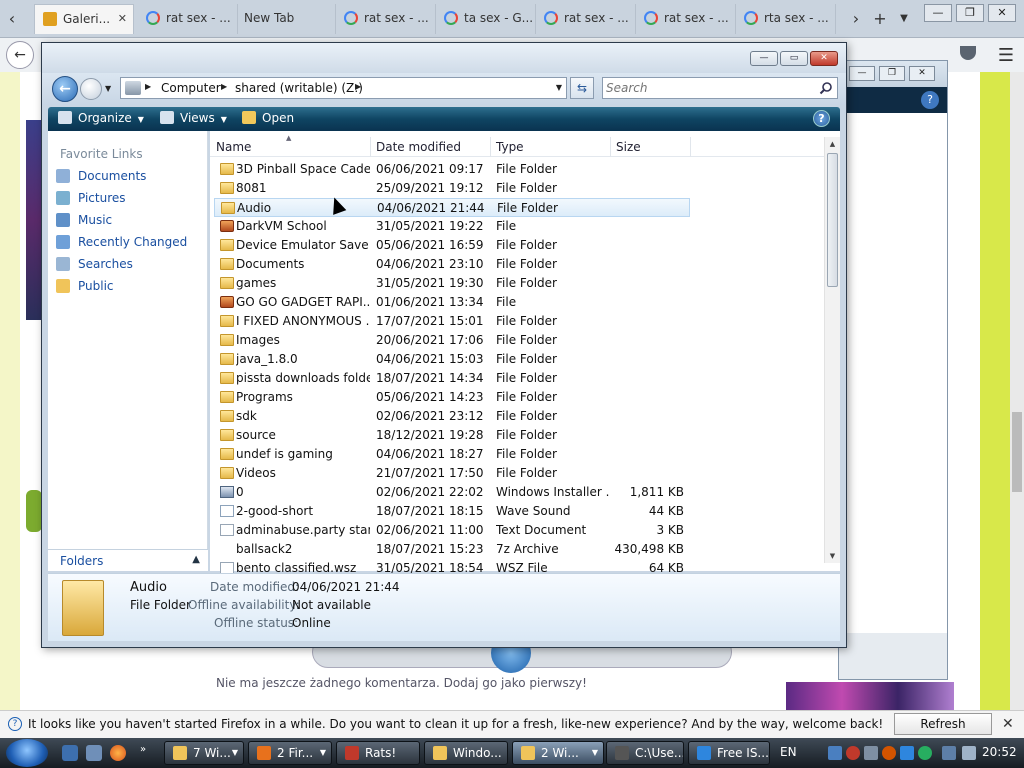  What do you see at coordinates (889, 753) in the screenshot?
I see `firefox-tray-icon` at bounding box center [889, 753].